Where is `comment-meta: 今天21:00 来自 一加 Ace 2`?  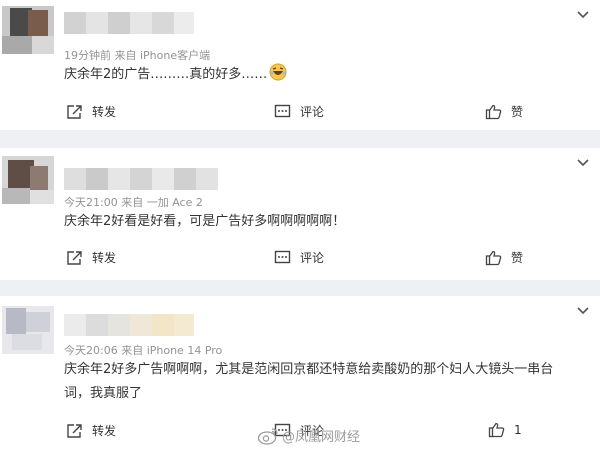 comment-meta: 今天21:00 来自 一加 Ace 2 is located at coordinates (133, 202).